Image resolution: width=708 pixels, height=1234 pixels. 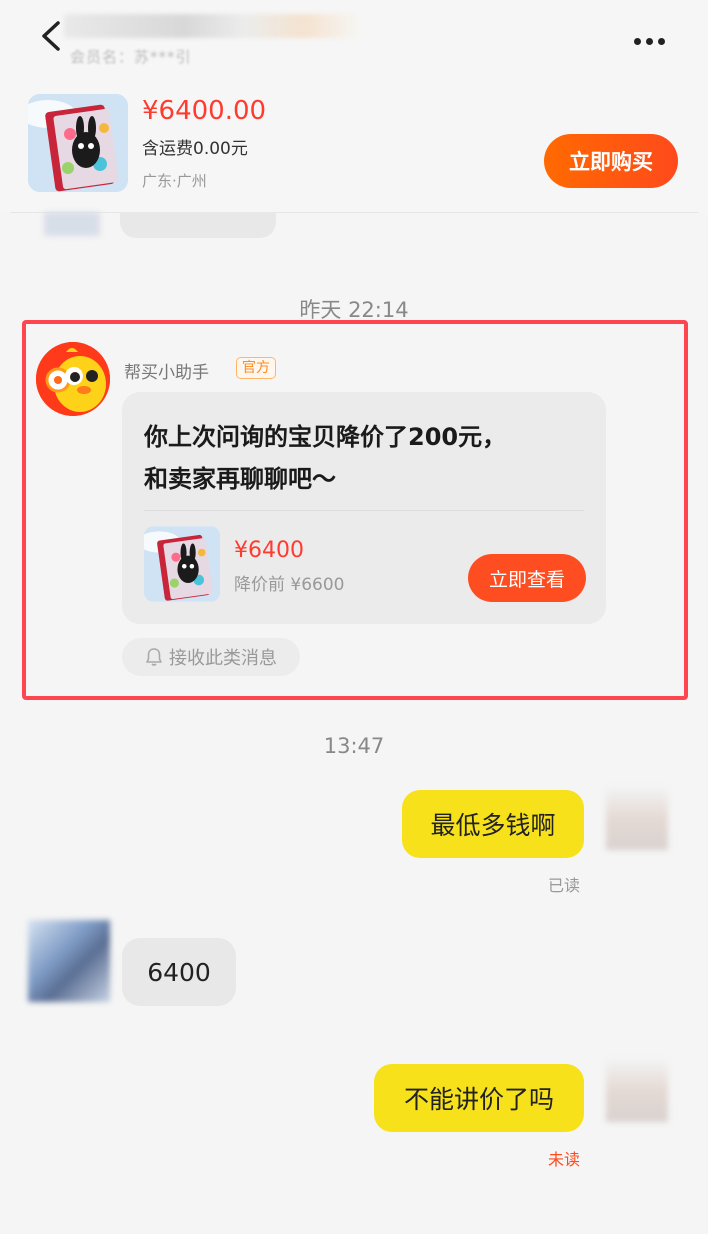 What do you see at coordinates (214, 26) in the screenshot?
I see `chat-title-blurred` at bounding box center [214, 26].